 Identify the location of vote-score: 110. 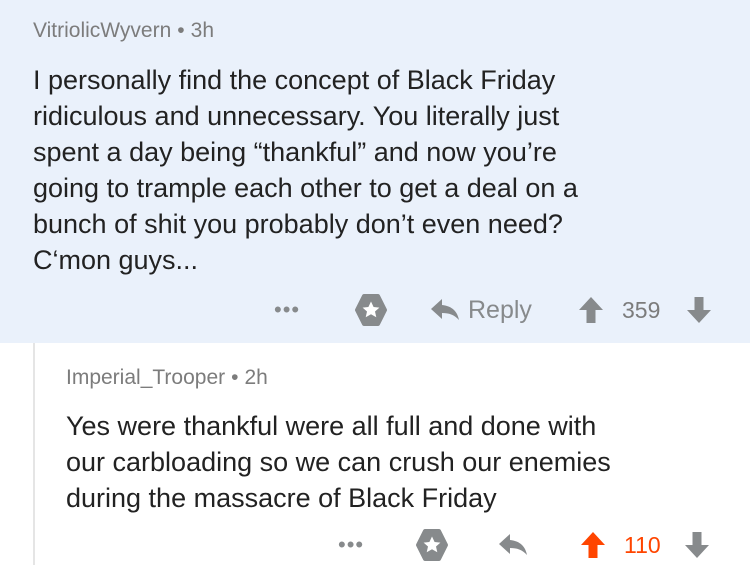
(642, 545).